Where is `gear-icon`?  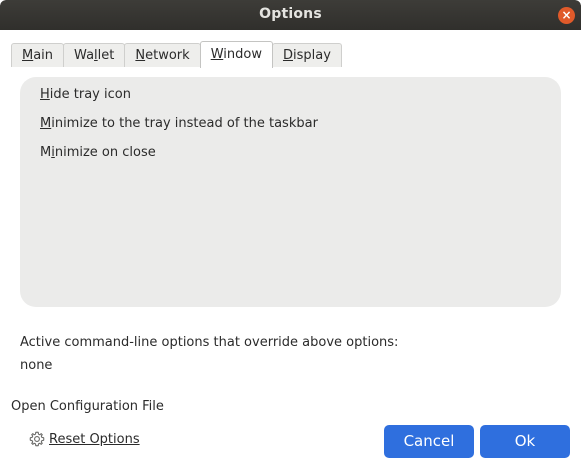
gear-icon is located at coordinates (37, 439).